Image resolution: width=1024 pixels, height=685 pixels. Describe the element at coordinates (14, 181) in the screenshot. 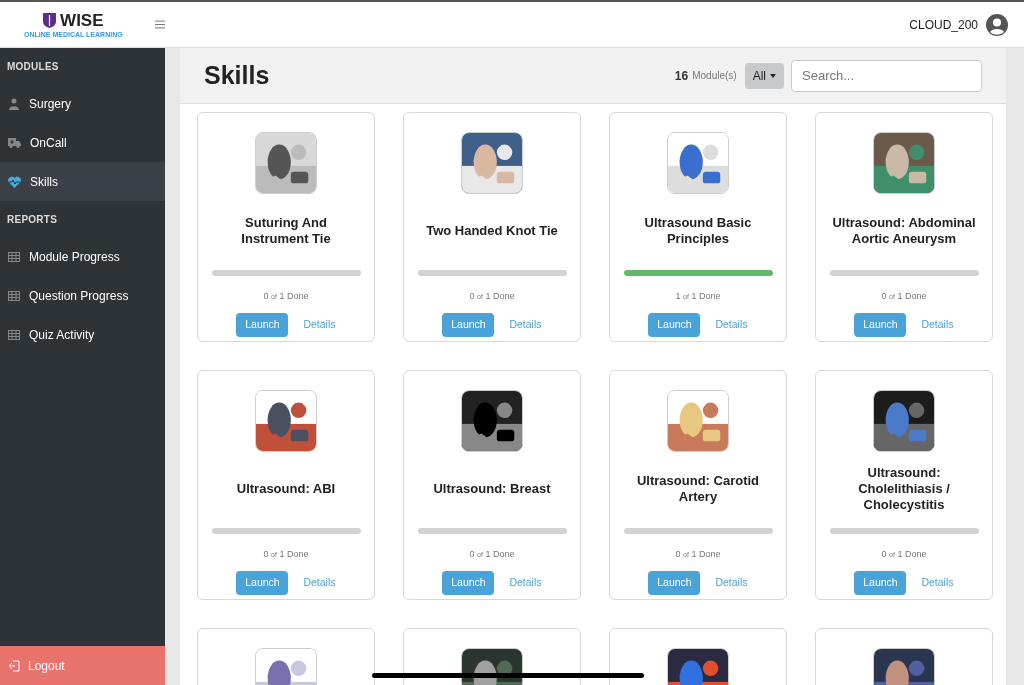

I see `heartbeat-icon` at that location.